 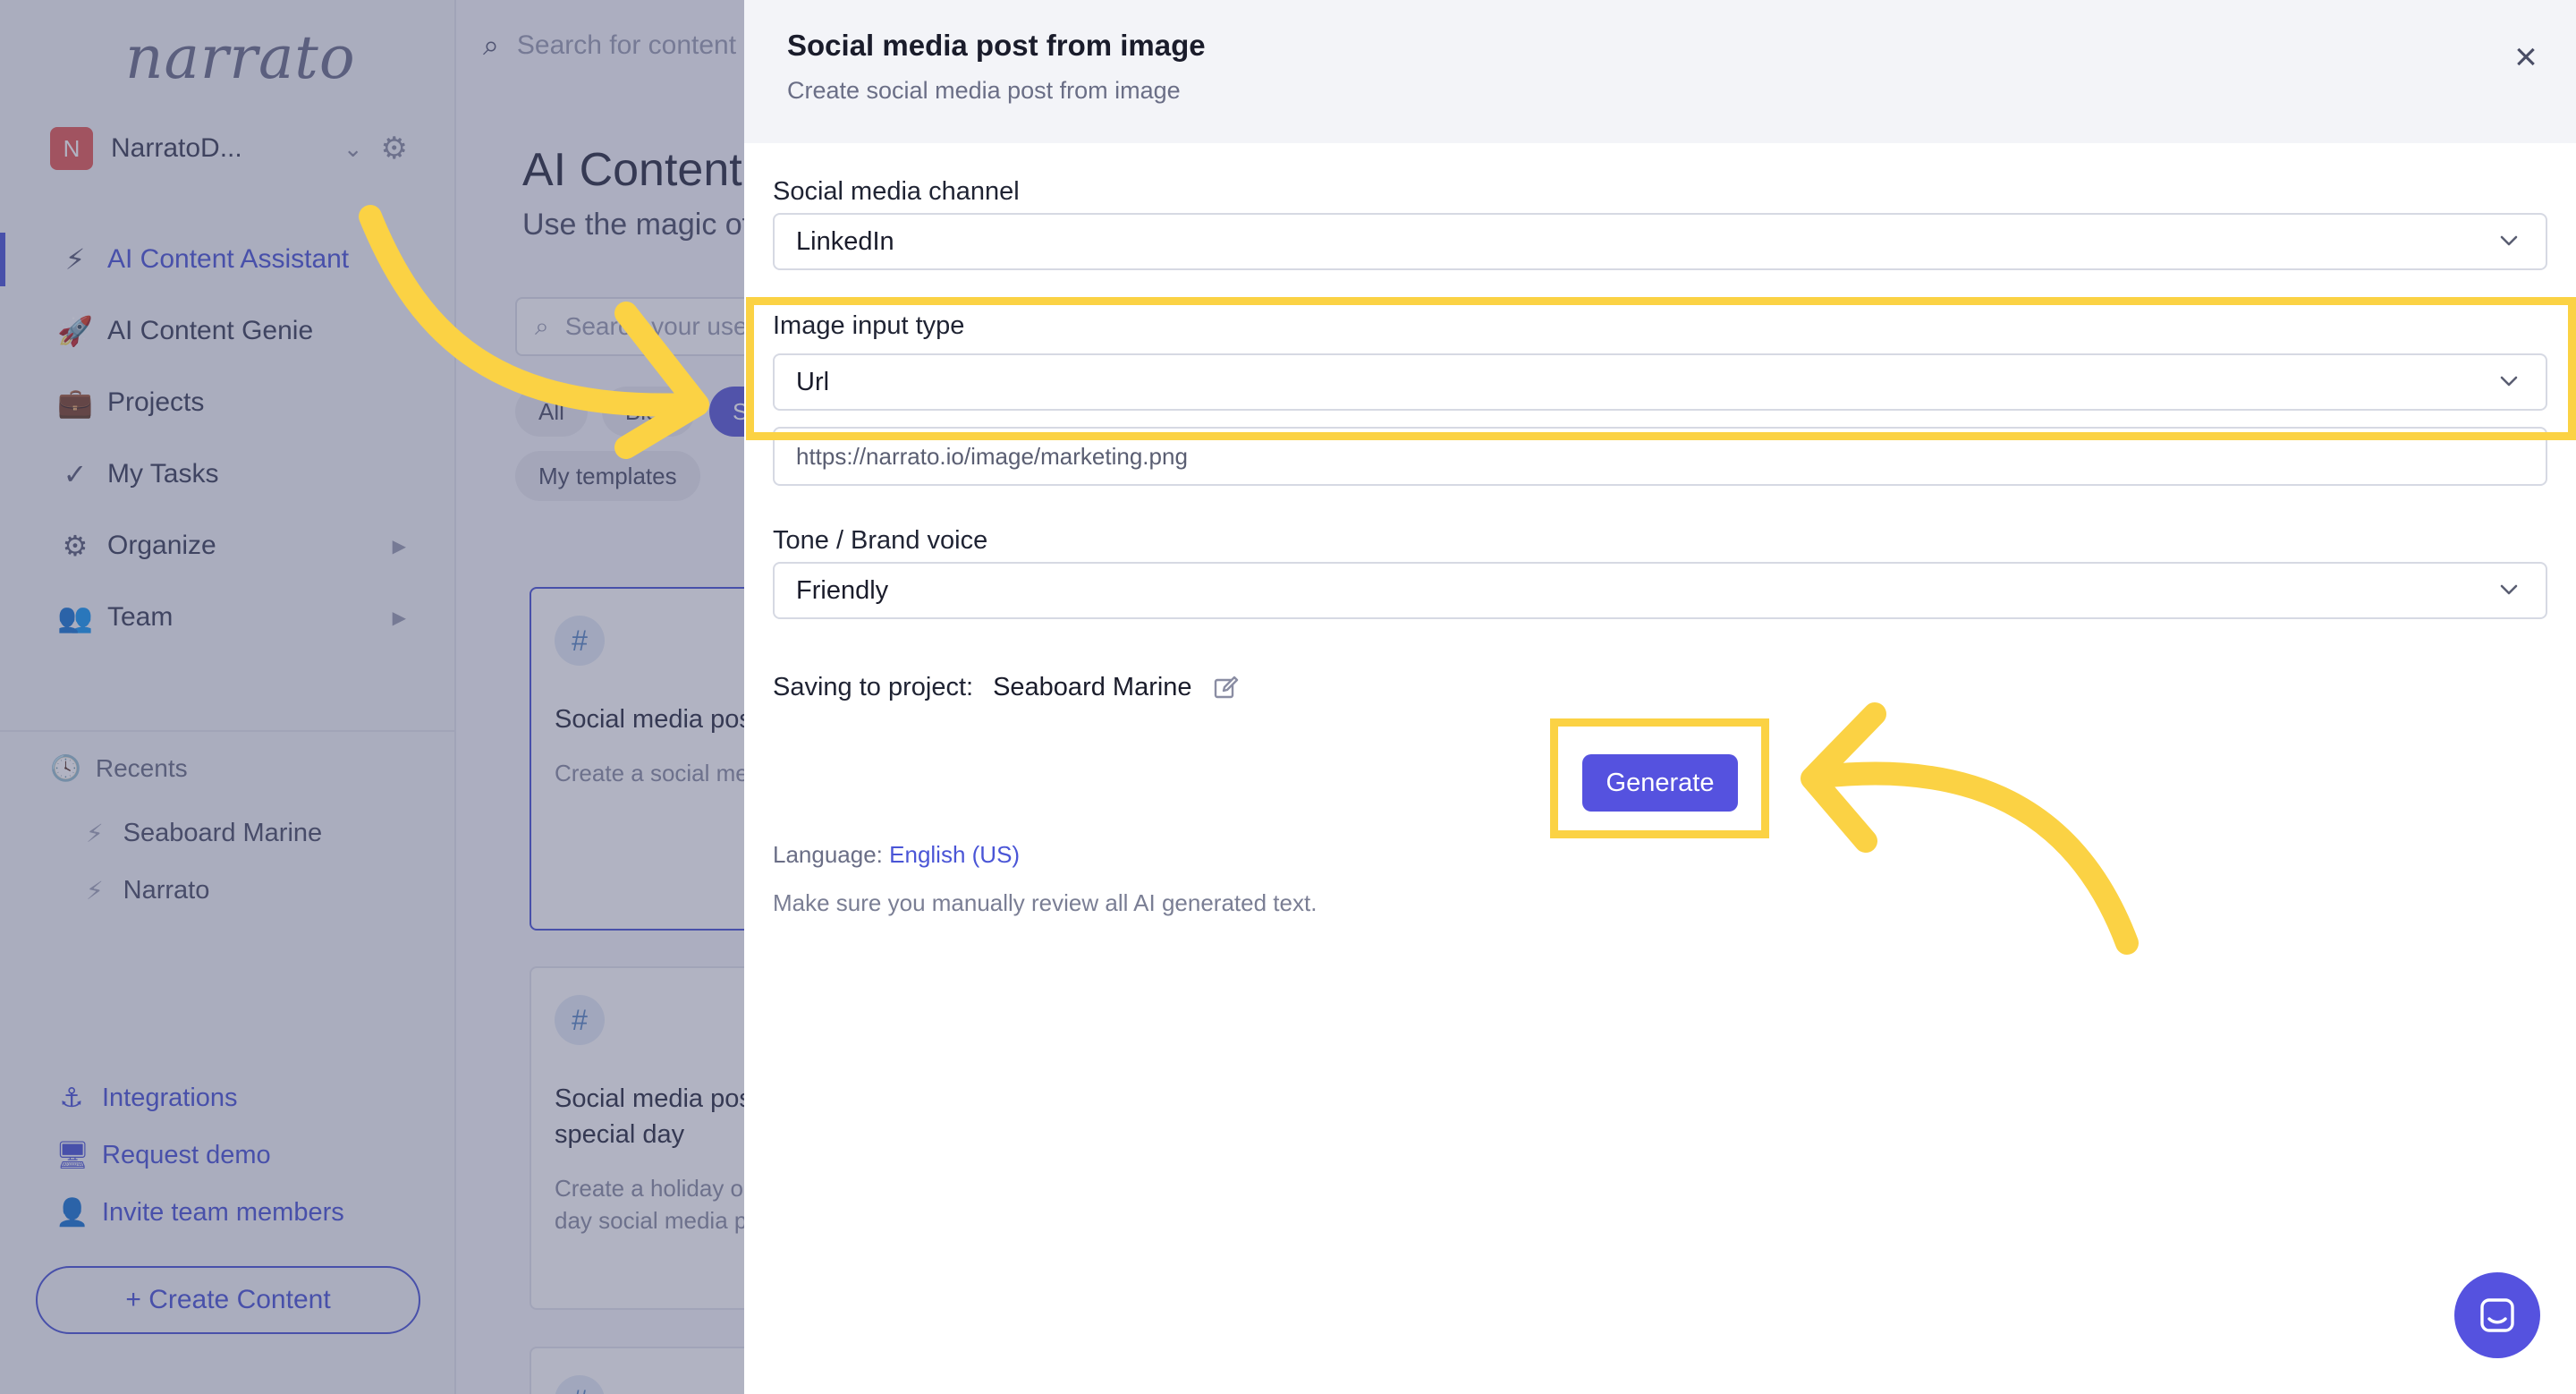 What do you see at coordinates (813, 381) in the screenshot?
I see `input-type-value: Url` at bounding box center [813, 381].